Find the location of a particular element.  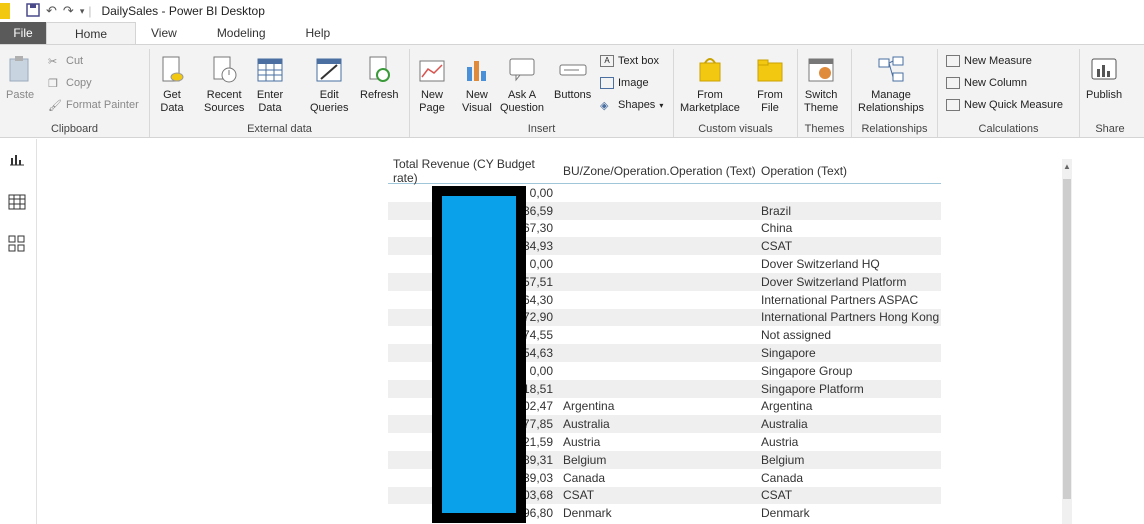

data-view-icon is located at coordinates (17, 202).